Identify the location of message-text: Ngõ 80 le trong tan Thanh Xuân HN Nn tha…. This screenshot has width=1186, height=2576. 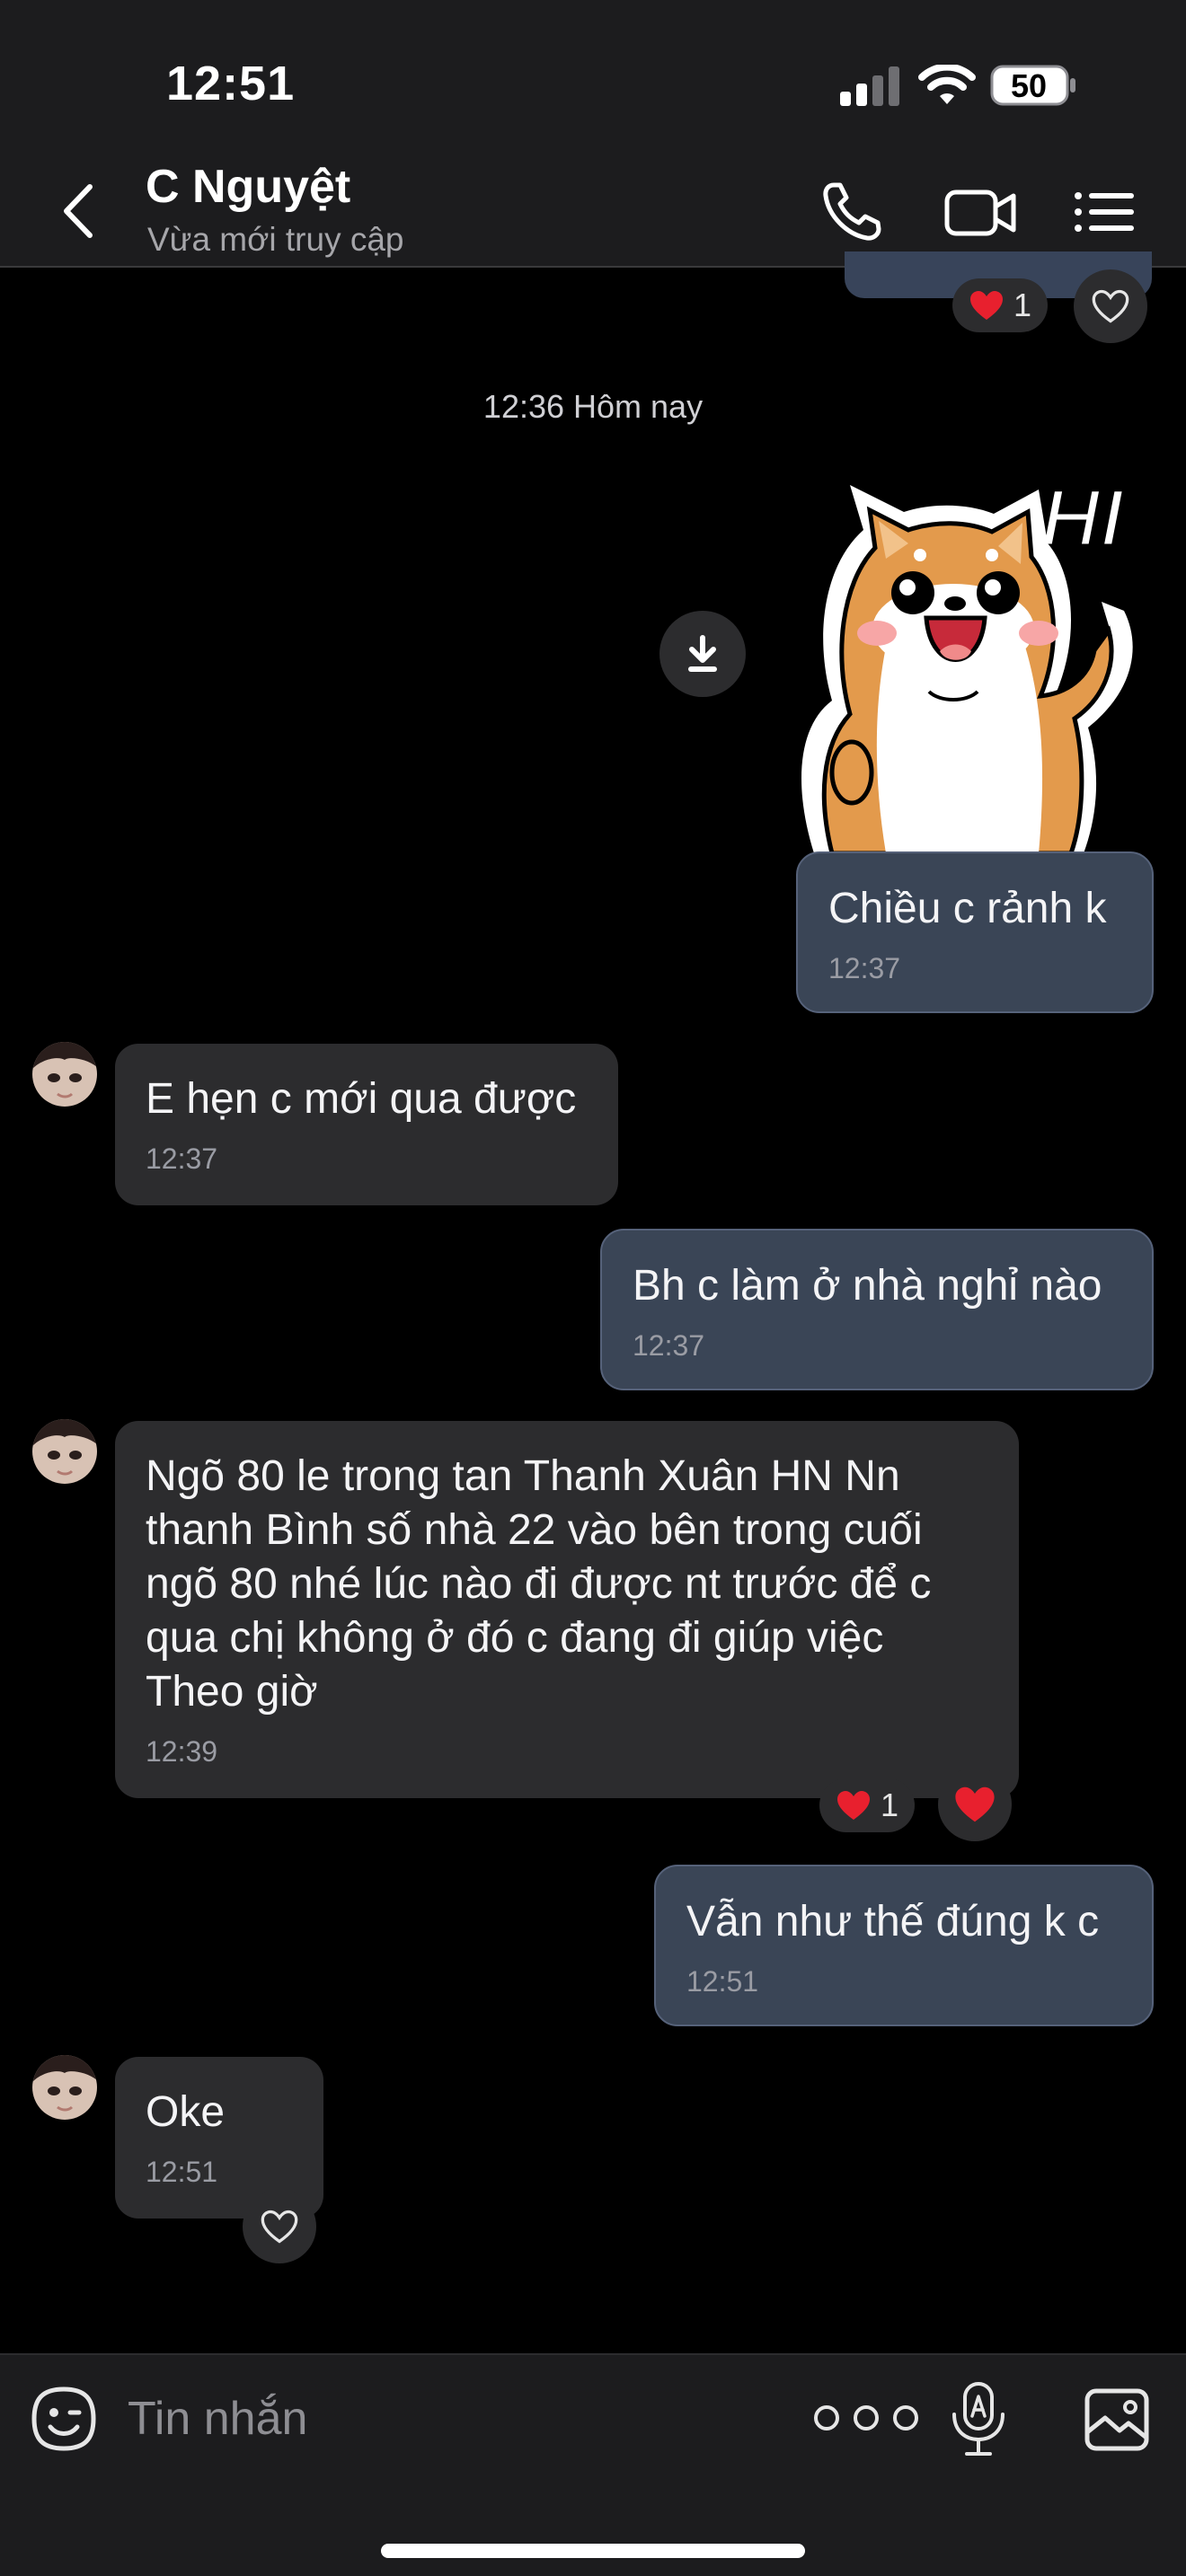
(539, 1584).